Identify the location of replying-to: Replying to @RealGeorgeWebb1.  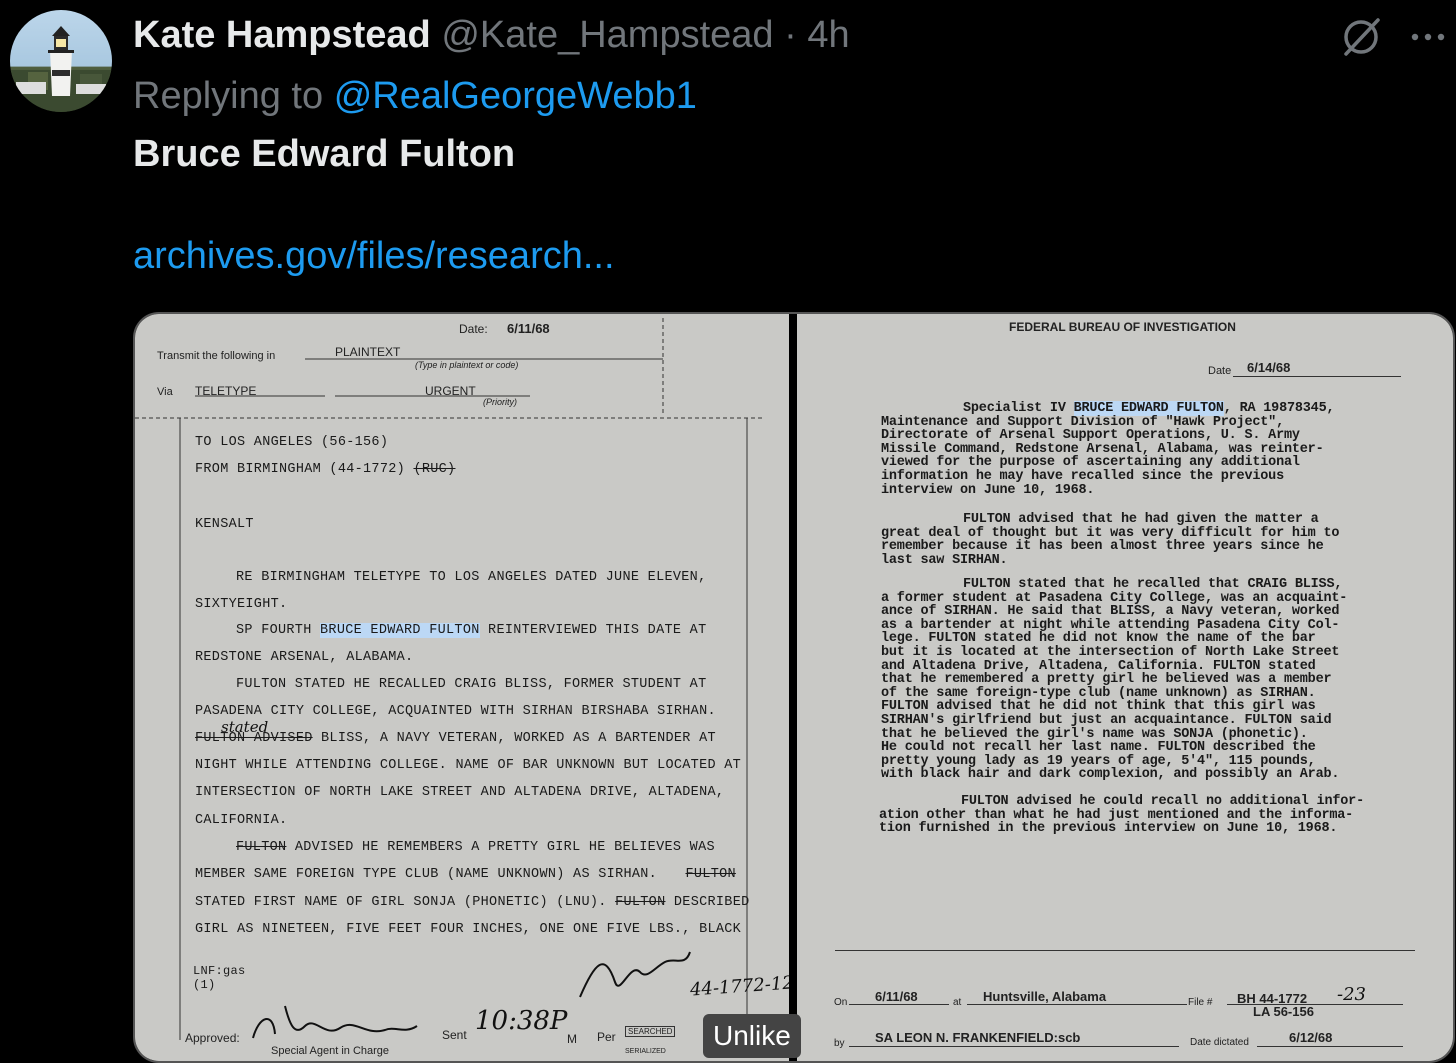
(415, 96).